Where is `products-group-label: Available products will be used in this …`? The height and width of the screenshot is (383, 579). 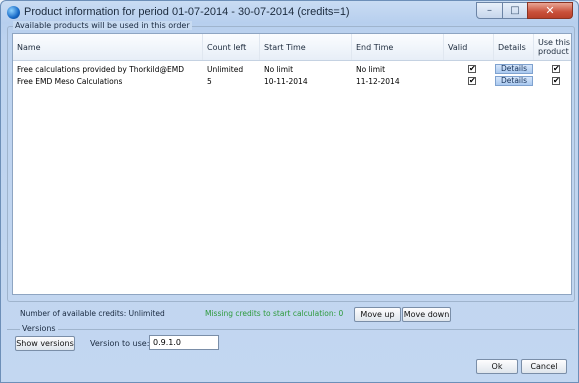
products-group-label: Available products will be used in this … is located at coordinates (102, 25).